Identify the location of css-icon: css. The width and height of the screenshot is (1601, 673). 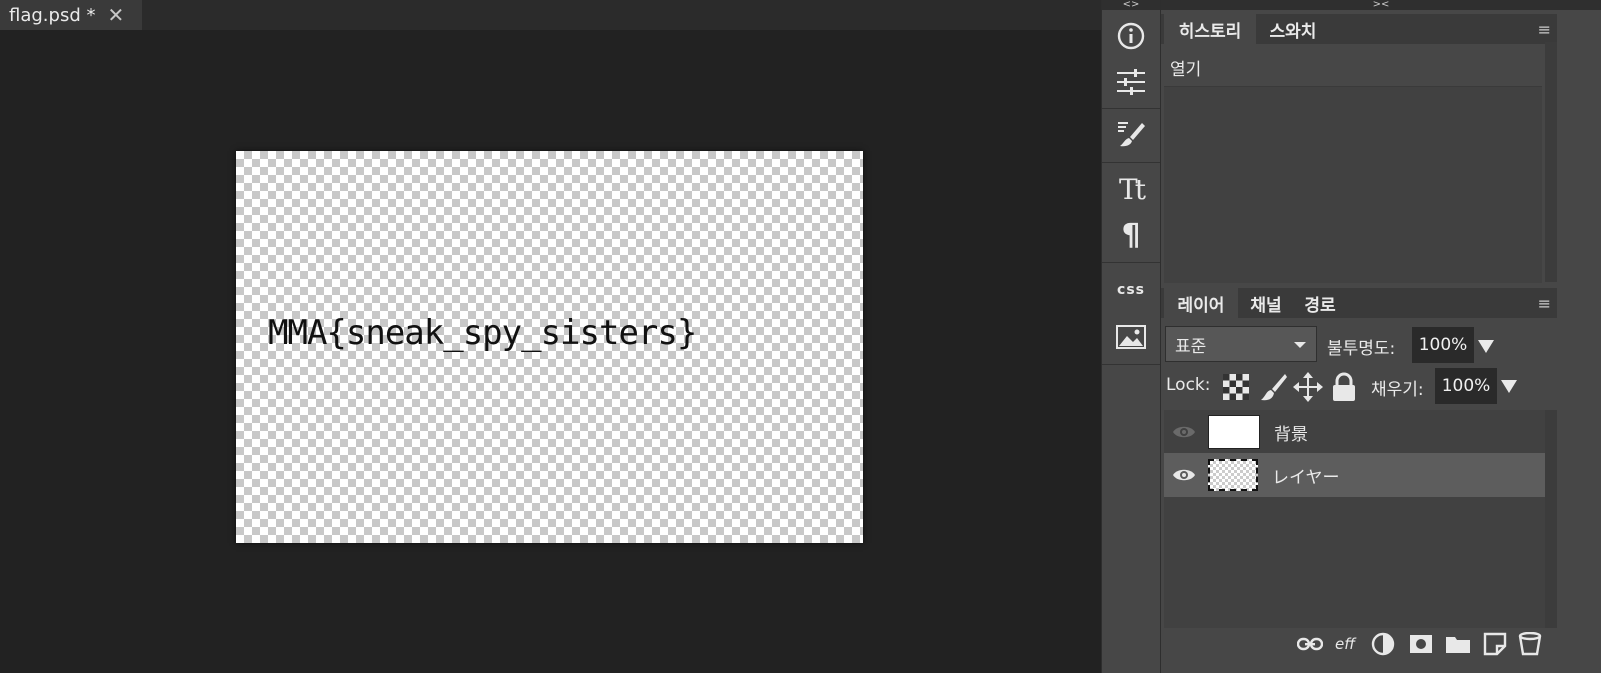
(1131, 290).